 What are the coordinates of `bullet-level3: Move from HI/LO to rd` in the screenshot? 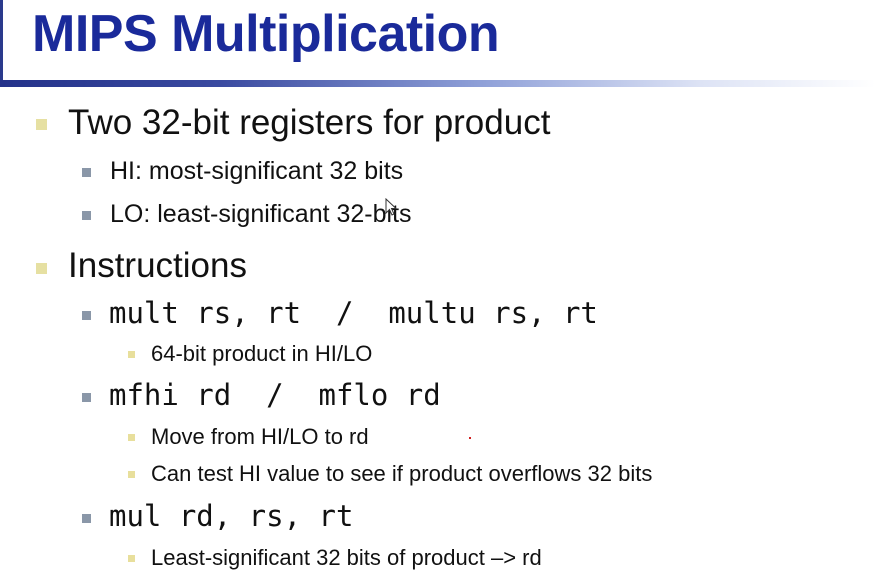 It's located at (260, 436).